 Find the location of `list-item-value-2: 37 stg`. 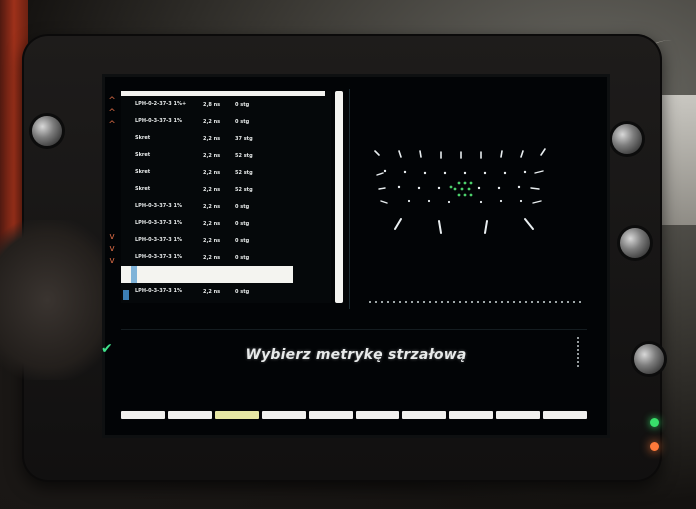

list-item-value-2: 37 stg is located at coordinates (244, 138).